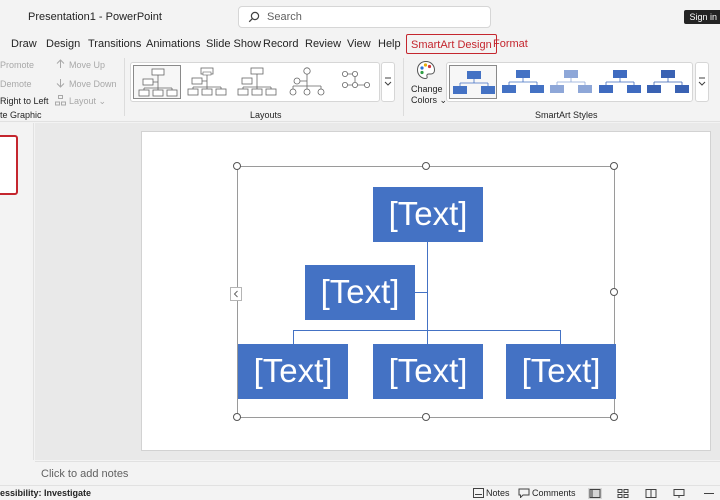 This screenshot has width=720, height=500. I want to click on smartart-box-child-1: [Text], so click(293, 371).